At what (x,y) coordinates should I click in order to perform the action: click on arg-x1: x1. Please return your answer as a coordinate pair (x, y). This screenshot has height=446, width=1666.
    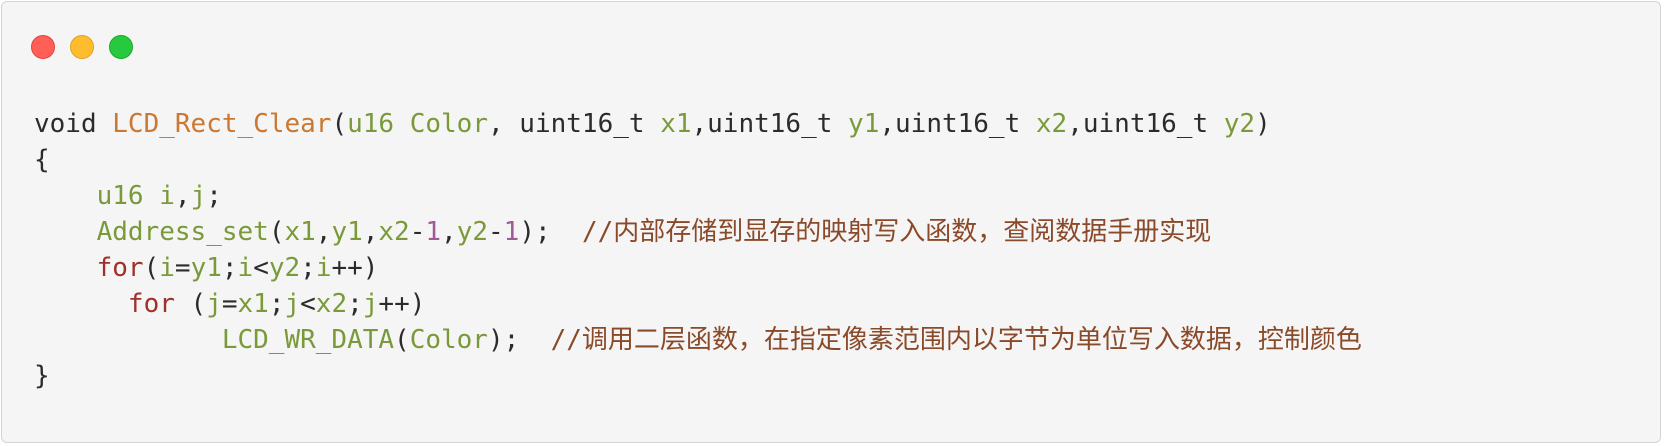
    Looking at the image, I should click on (300, 232).